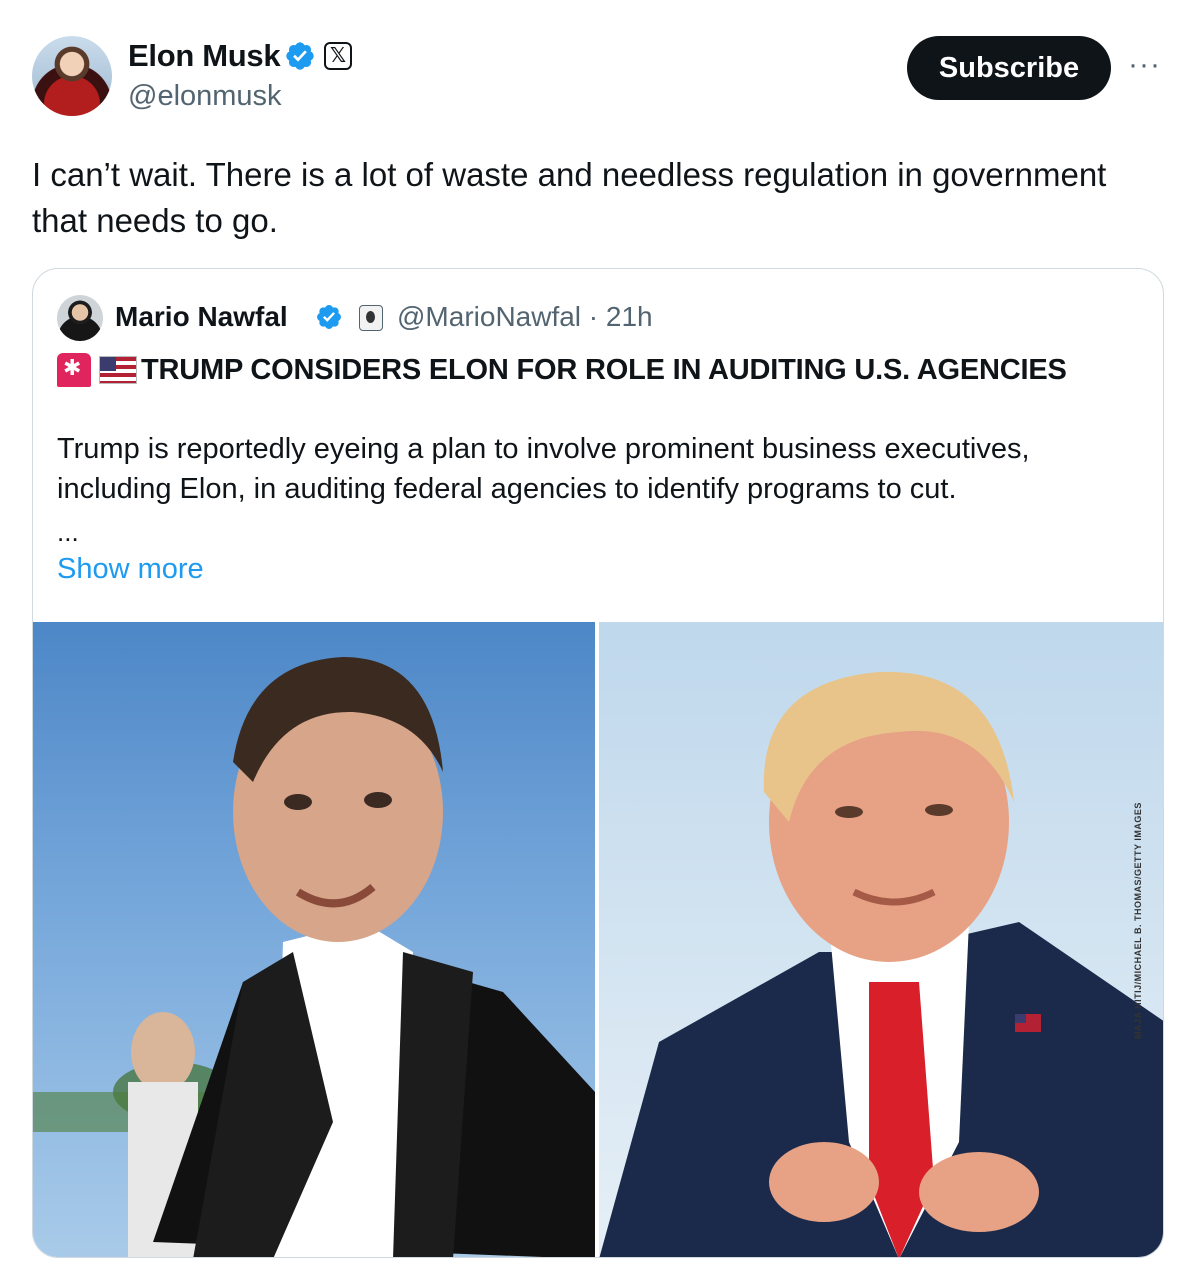 Image resolution: width=1182 pixels, height=1276 pixels. I want to click on quote-author-name: Mario Nawfal, so click(201, 317).